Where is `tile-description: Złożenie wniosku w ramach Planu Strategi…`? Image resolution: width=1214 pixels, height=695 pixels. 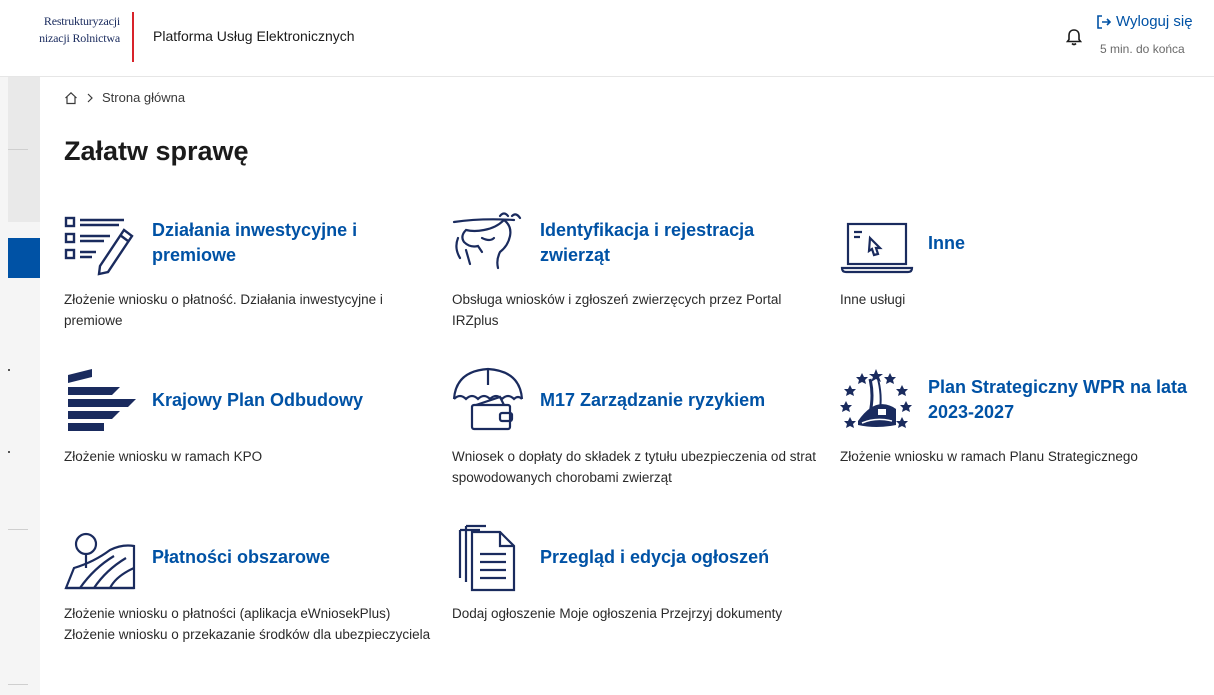 tile-description: Złożenie wniosku w ramach Planu Strategi… is located at coordinates (989, 456).